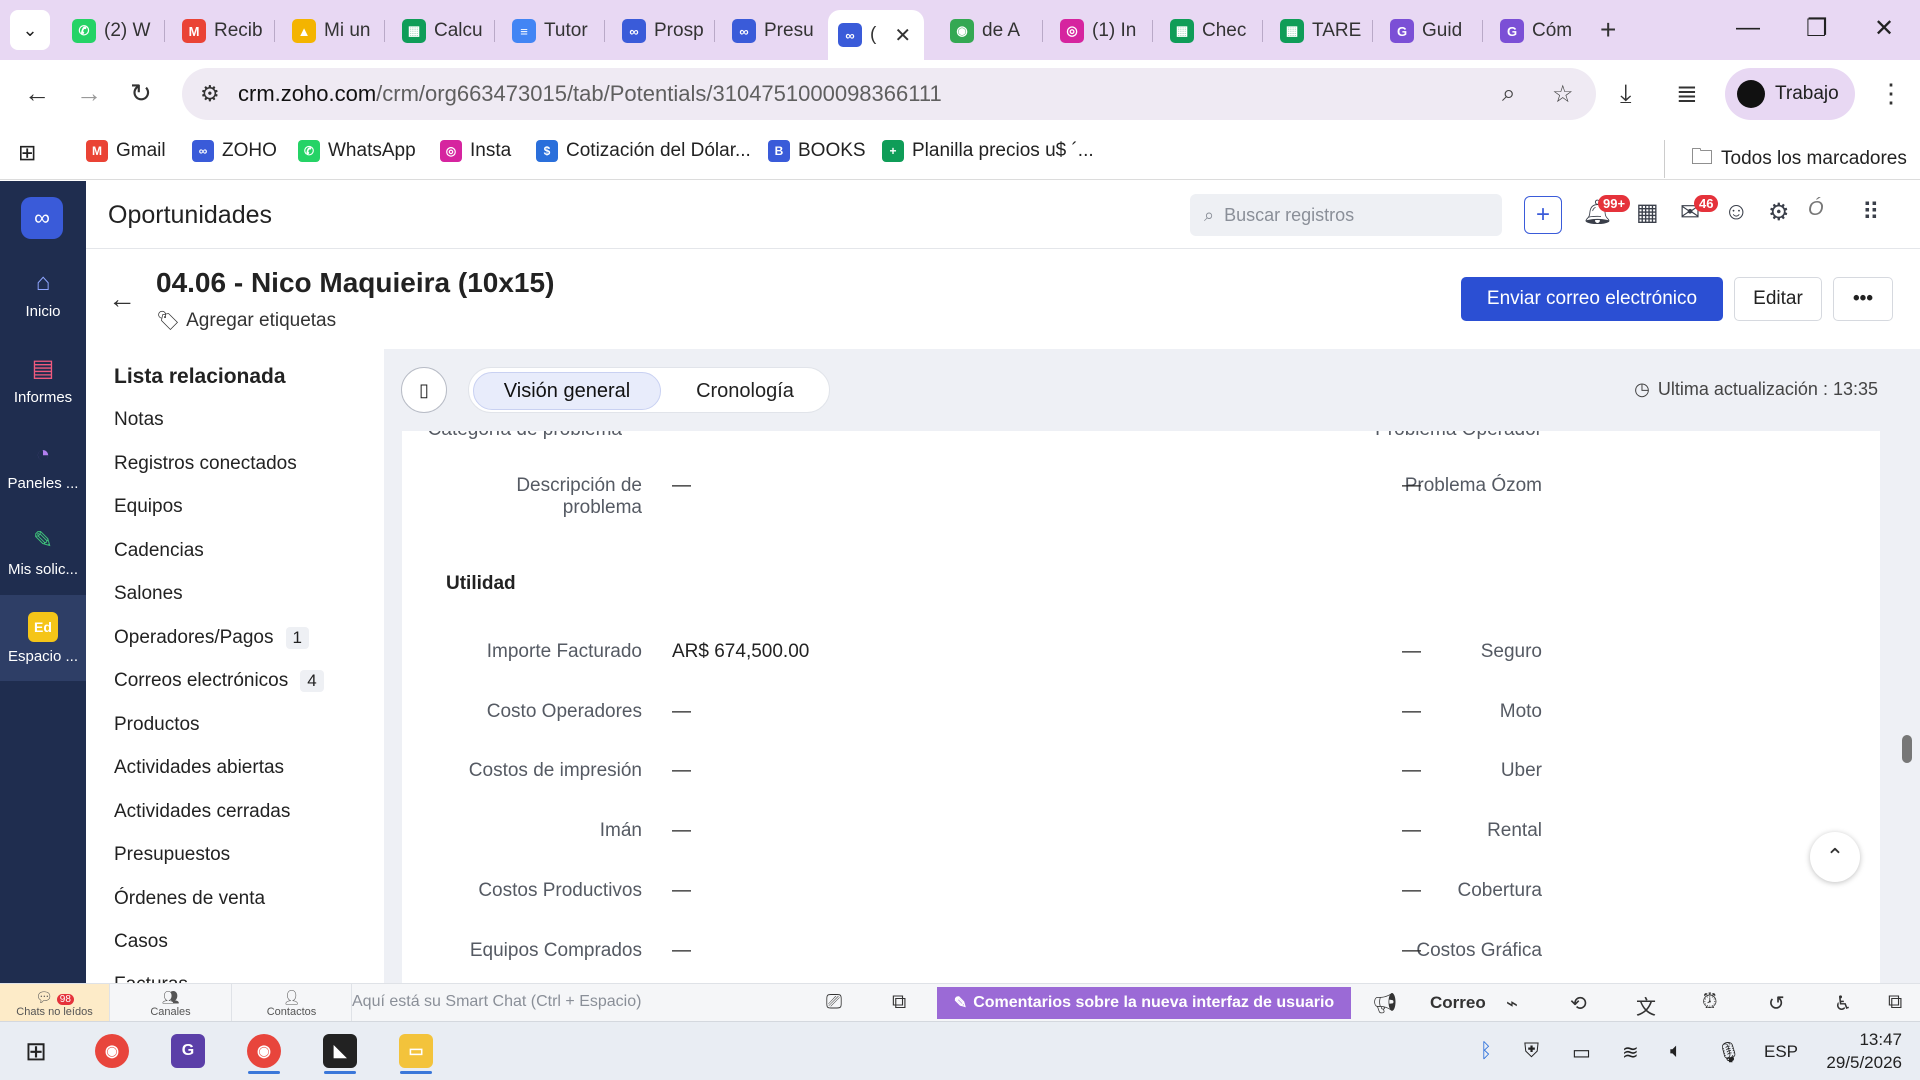 Image resolution: width=1920 pixels, height=1080 pixels. Describe the element at coordinates (552, 31) in the screenshot. I see `browser-tab: ≡ Tutor` at that location.